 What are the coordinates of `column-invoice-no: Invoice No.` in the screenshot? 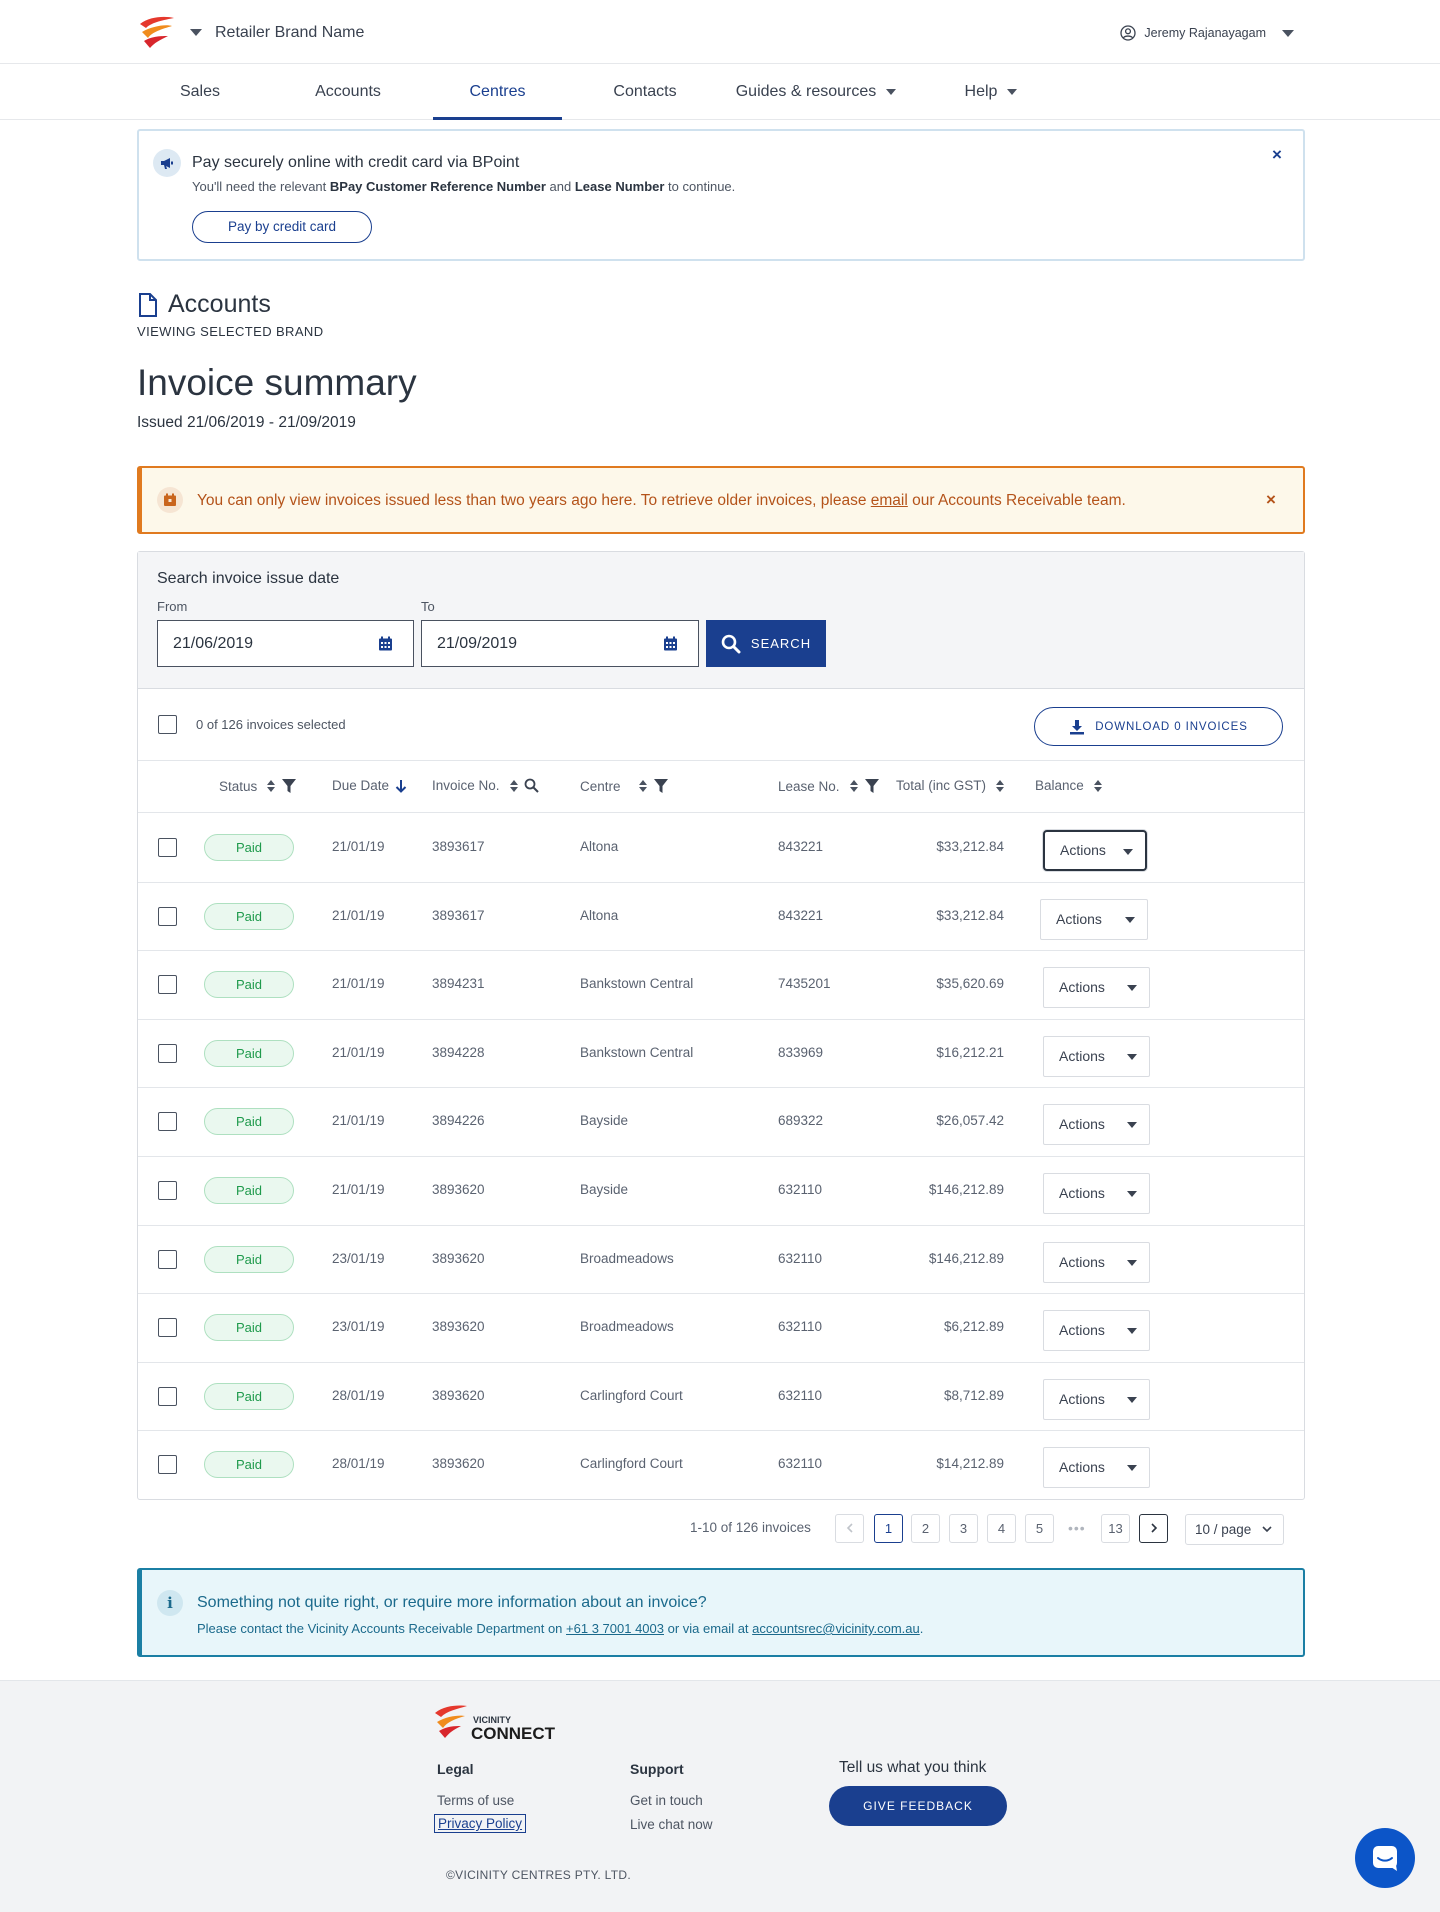 It's located at (485, 785).